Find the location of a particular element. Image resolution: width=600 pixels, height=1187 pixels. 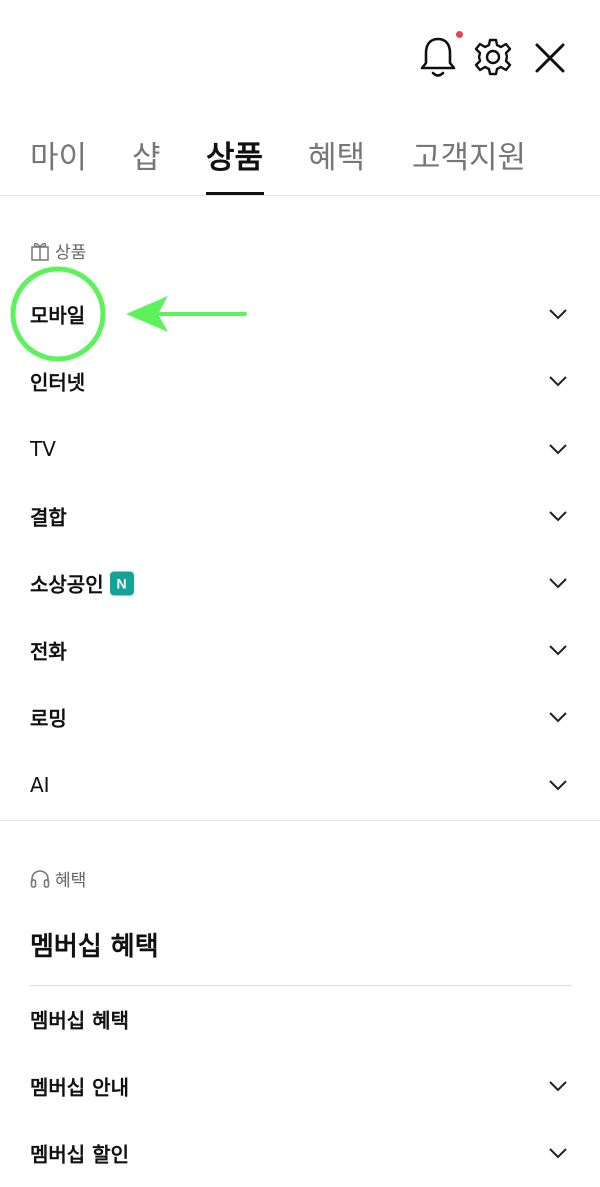

headphones-icon is located at coordinates (40, 879).